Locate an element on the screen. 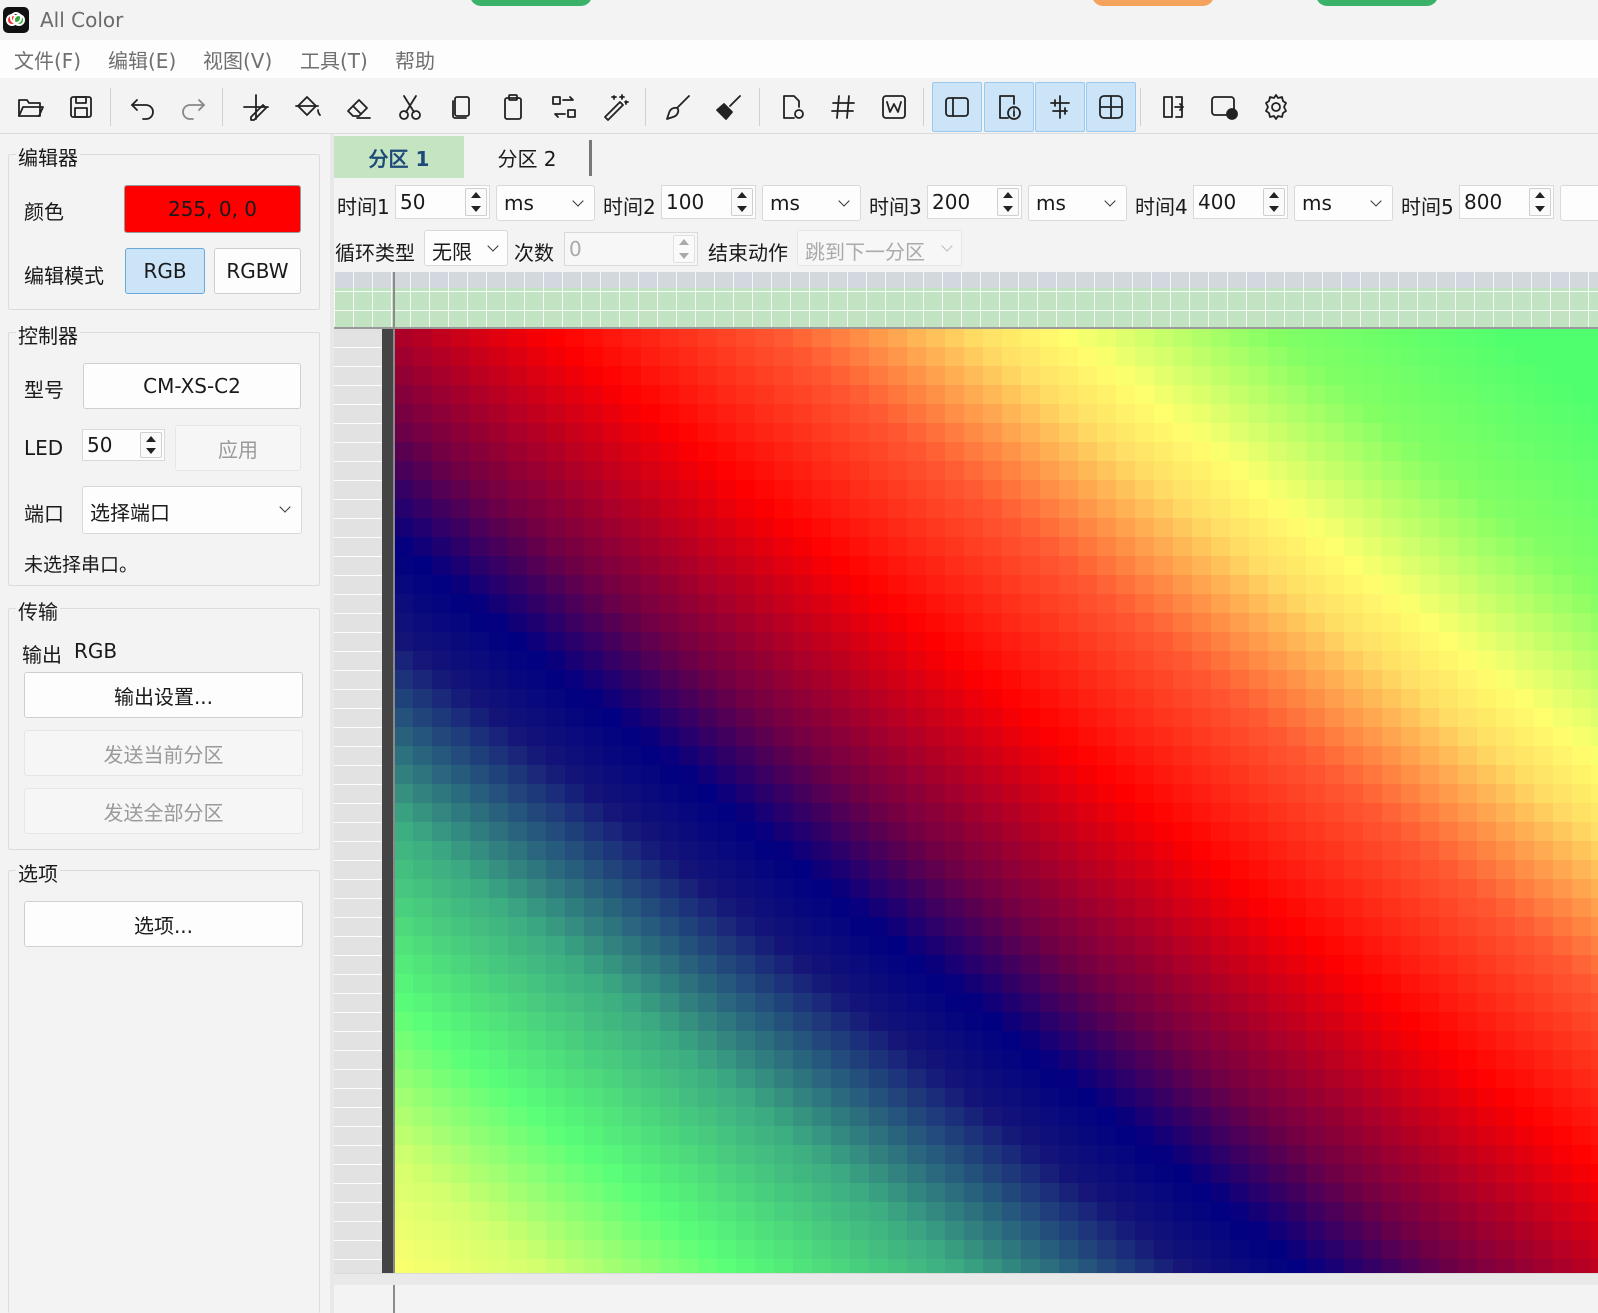  paste-icon is located at coordinates (513, 107).